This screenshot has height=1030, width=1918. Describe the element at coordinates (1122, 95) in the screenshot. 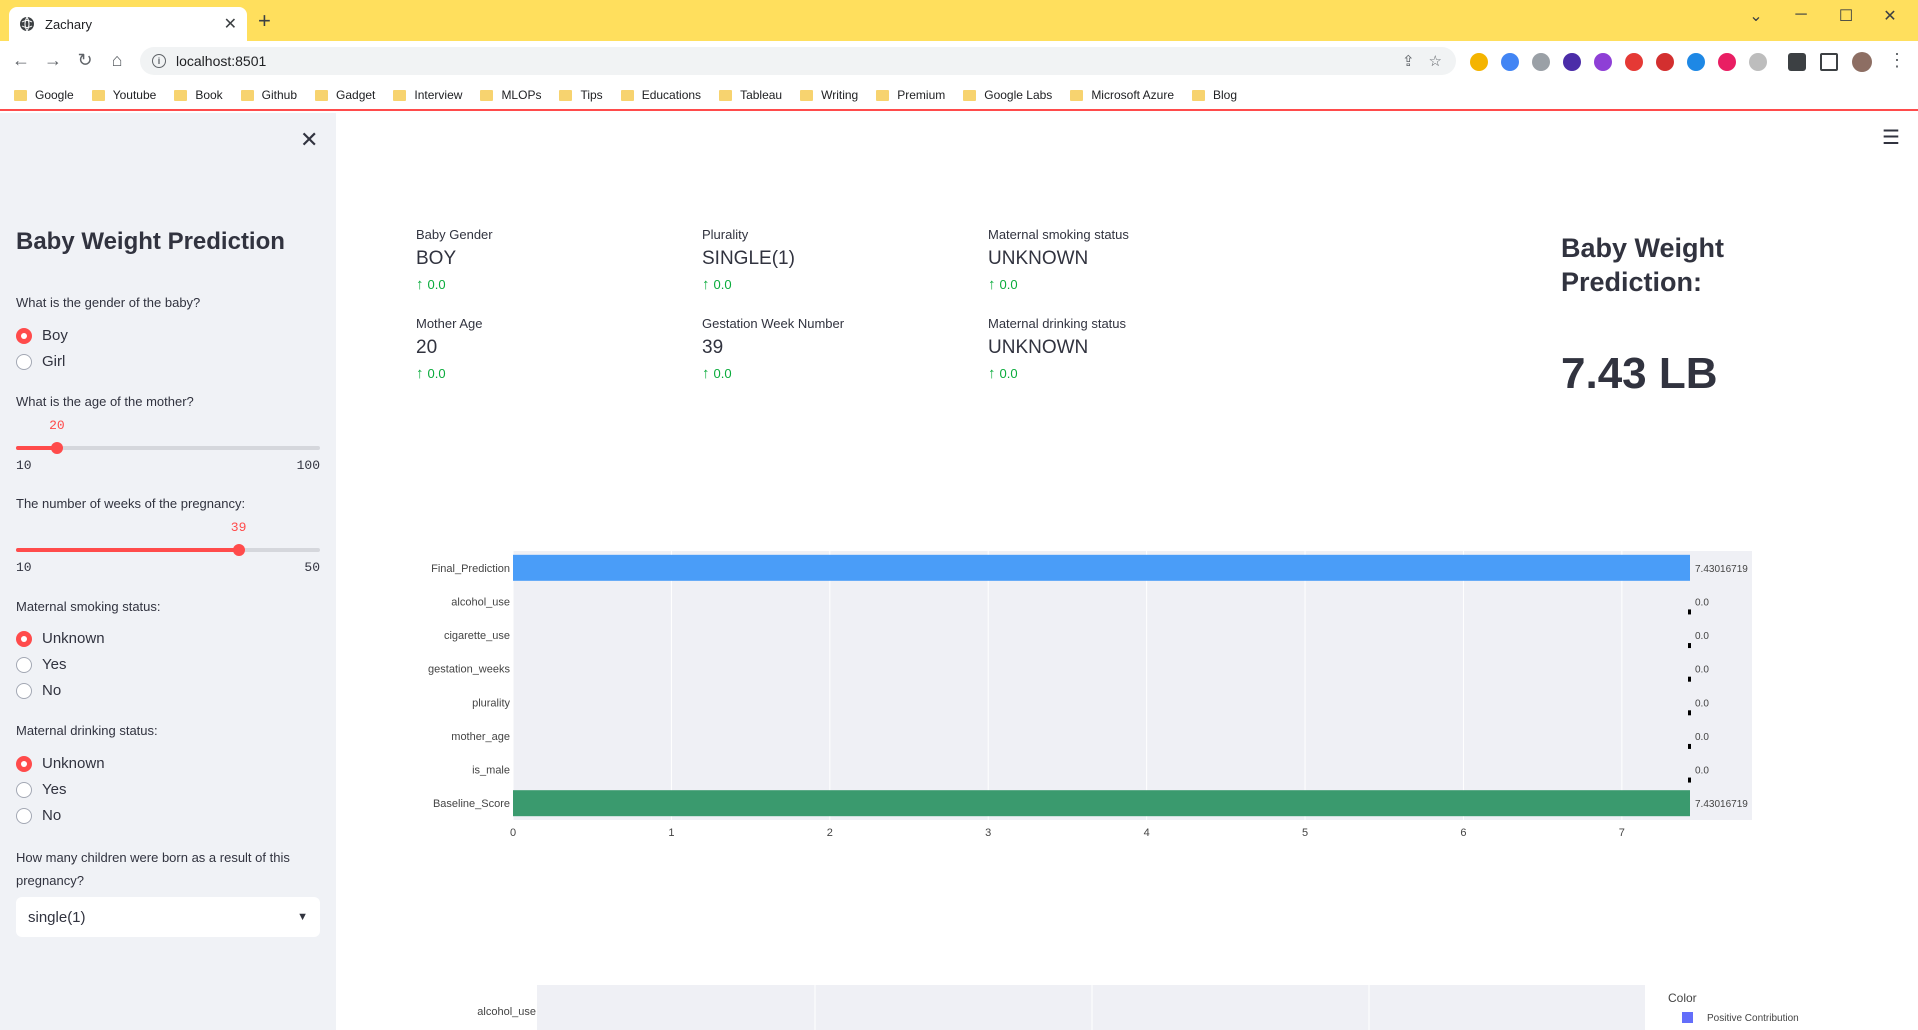

I see `bookmark-microsoft-azure: Microsoft Azure` at that location.